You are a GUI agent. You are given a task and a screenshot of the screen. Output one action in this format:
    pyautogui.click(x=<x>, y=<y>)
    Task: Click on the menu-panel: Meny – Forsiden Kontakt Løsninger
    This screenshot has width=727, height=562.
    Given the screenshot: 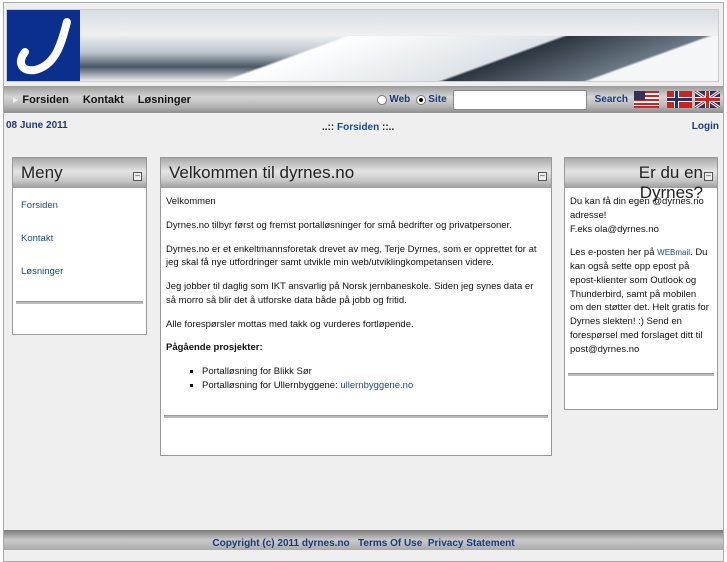 What is the action you would take?
    pyautogui.click(x=79, y=246)
    